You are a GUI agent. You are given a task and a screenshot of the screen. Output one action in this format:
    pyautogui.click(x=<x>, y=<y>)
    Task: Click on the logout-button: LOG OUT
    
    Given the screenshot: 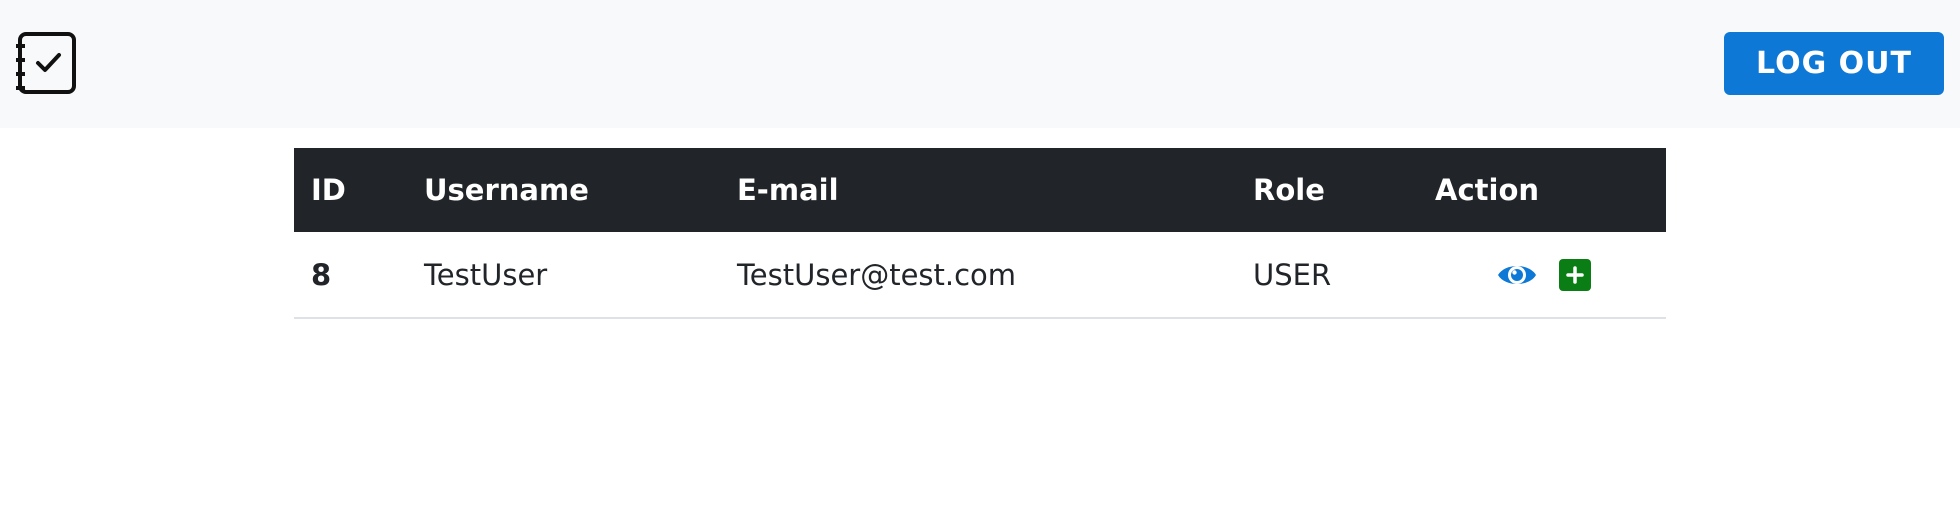 What is the action you would take?
    pyautogui.click(x=1834, y=63)
    